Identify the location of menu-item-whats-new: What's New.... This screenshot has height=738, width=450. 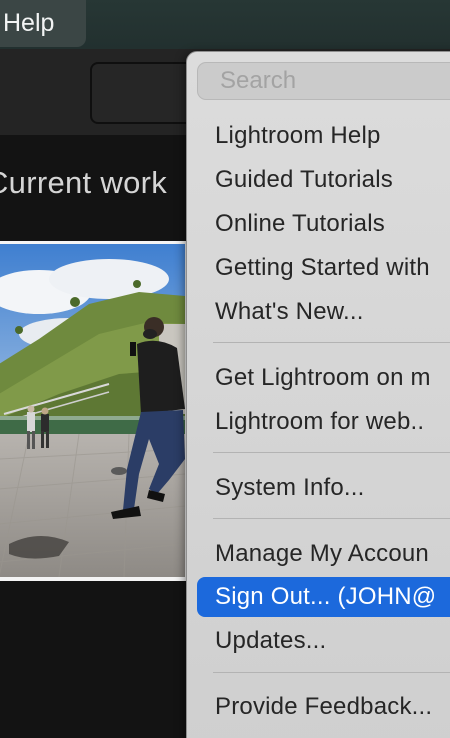
(323, 312).